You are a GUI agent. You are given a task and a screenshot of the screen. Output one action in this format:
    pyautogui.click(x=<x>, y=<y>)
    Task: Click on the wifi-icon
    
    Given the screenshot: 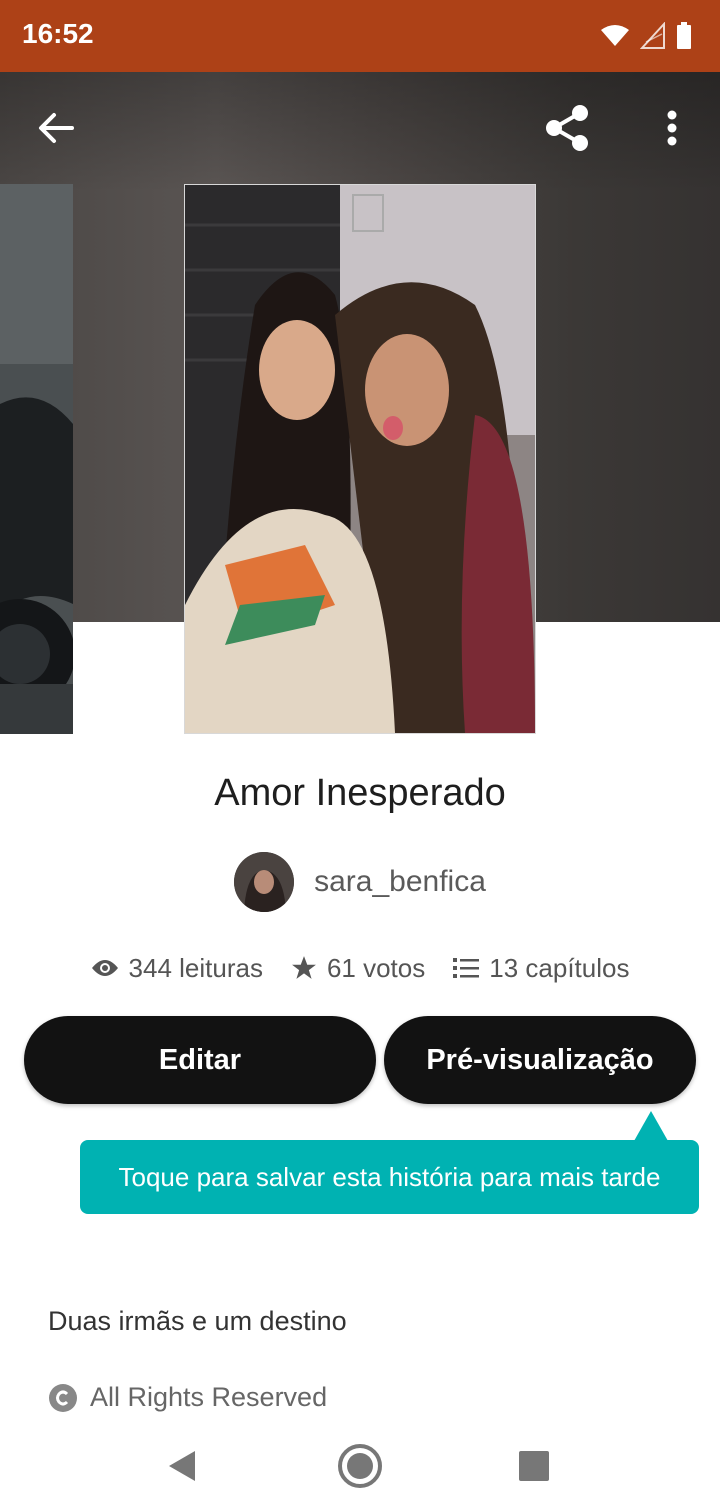 What is the action you would take?
    pyautogui.click(x=615, y=35)
    